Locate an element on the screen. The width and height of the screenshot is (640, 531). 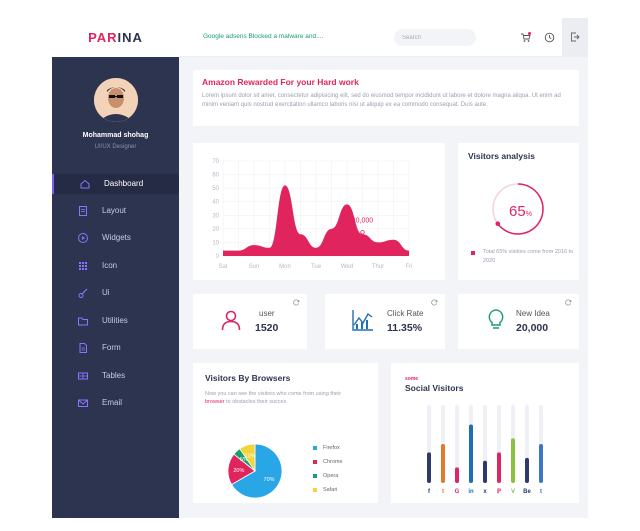
stat-card-user: user 1520 is located at coordinates (250, 321).